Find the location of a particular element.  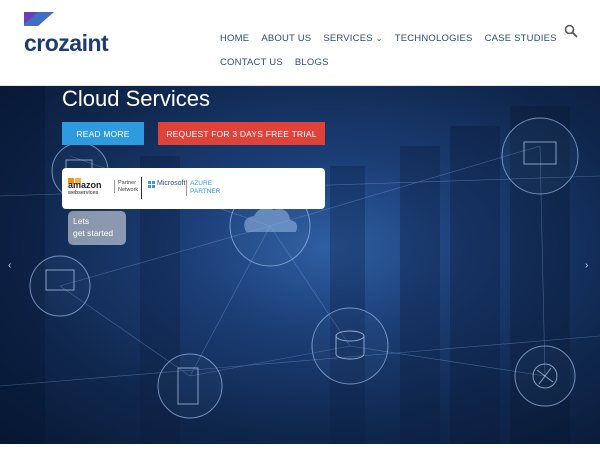

started-line2: get started is located at coordinates (93, 233).